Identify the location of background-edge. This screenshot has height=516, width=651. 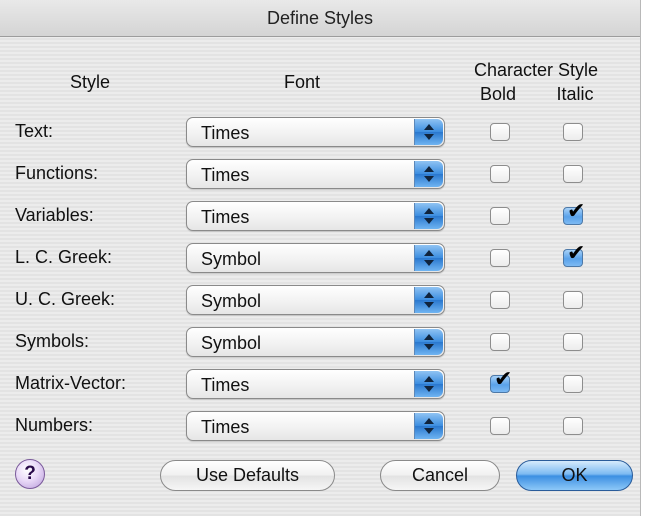
(646, 258).